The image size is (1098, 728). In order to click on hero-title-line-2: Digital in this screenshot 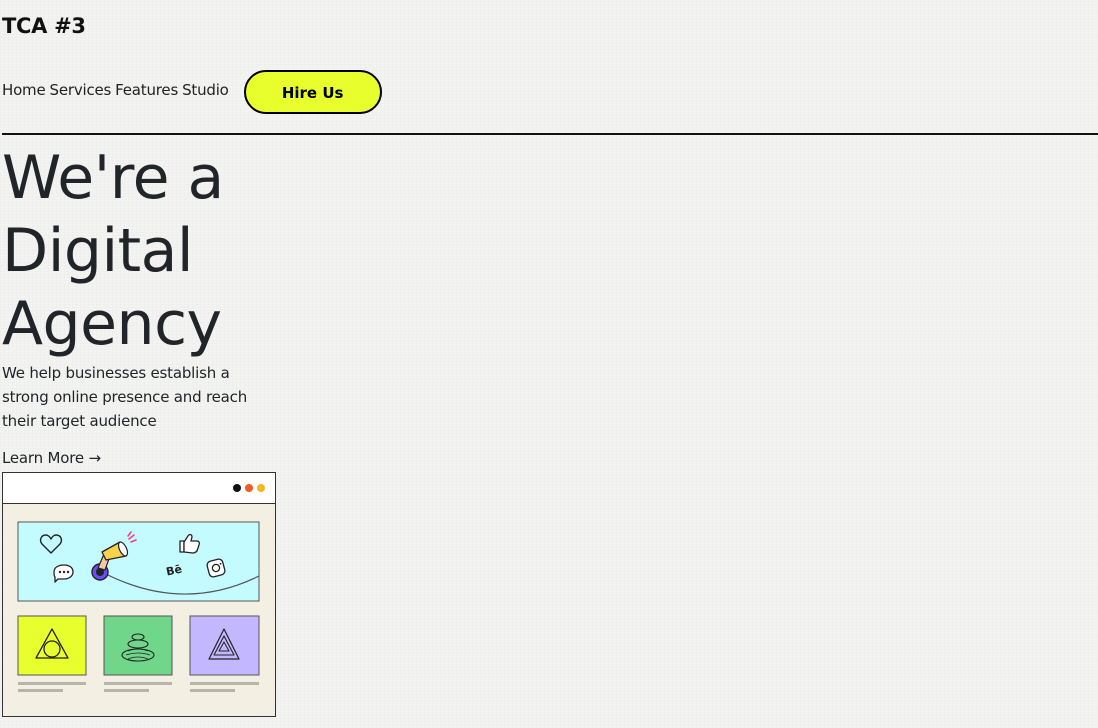, I will do `click(98, 251)`.